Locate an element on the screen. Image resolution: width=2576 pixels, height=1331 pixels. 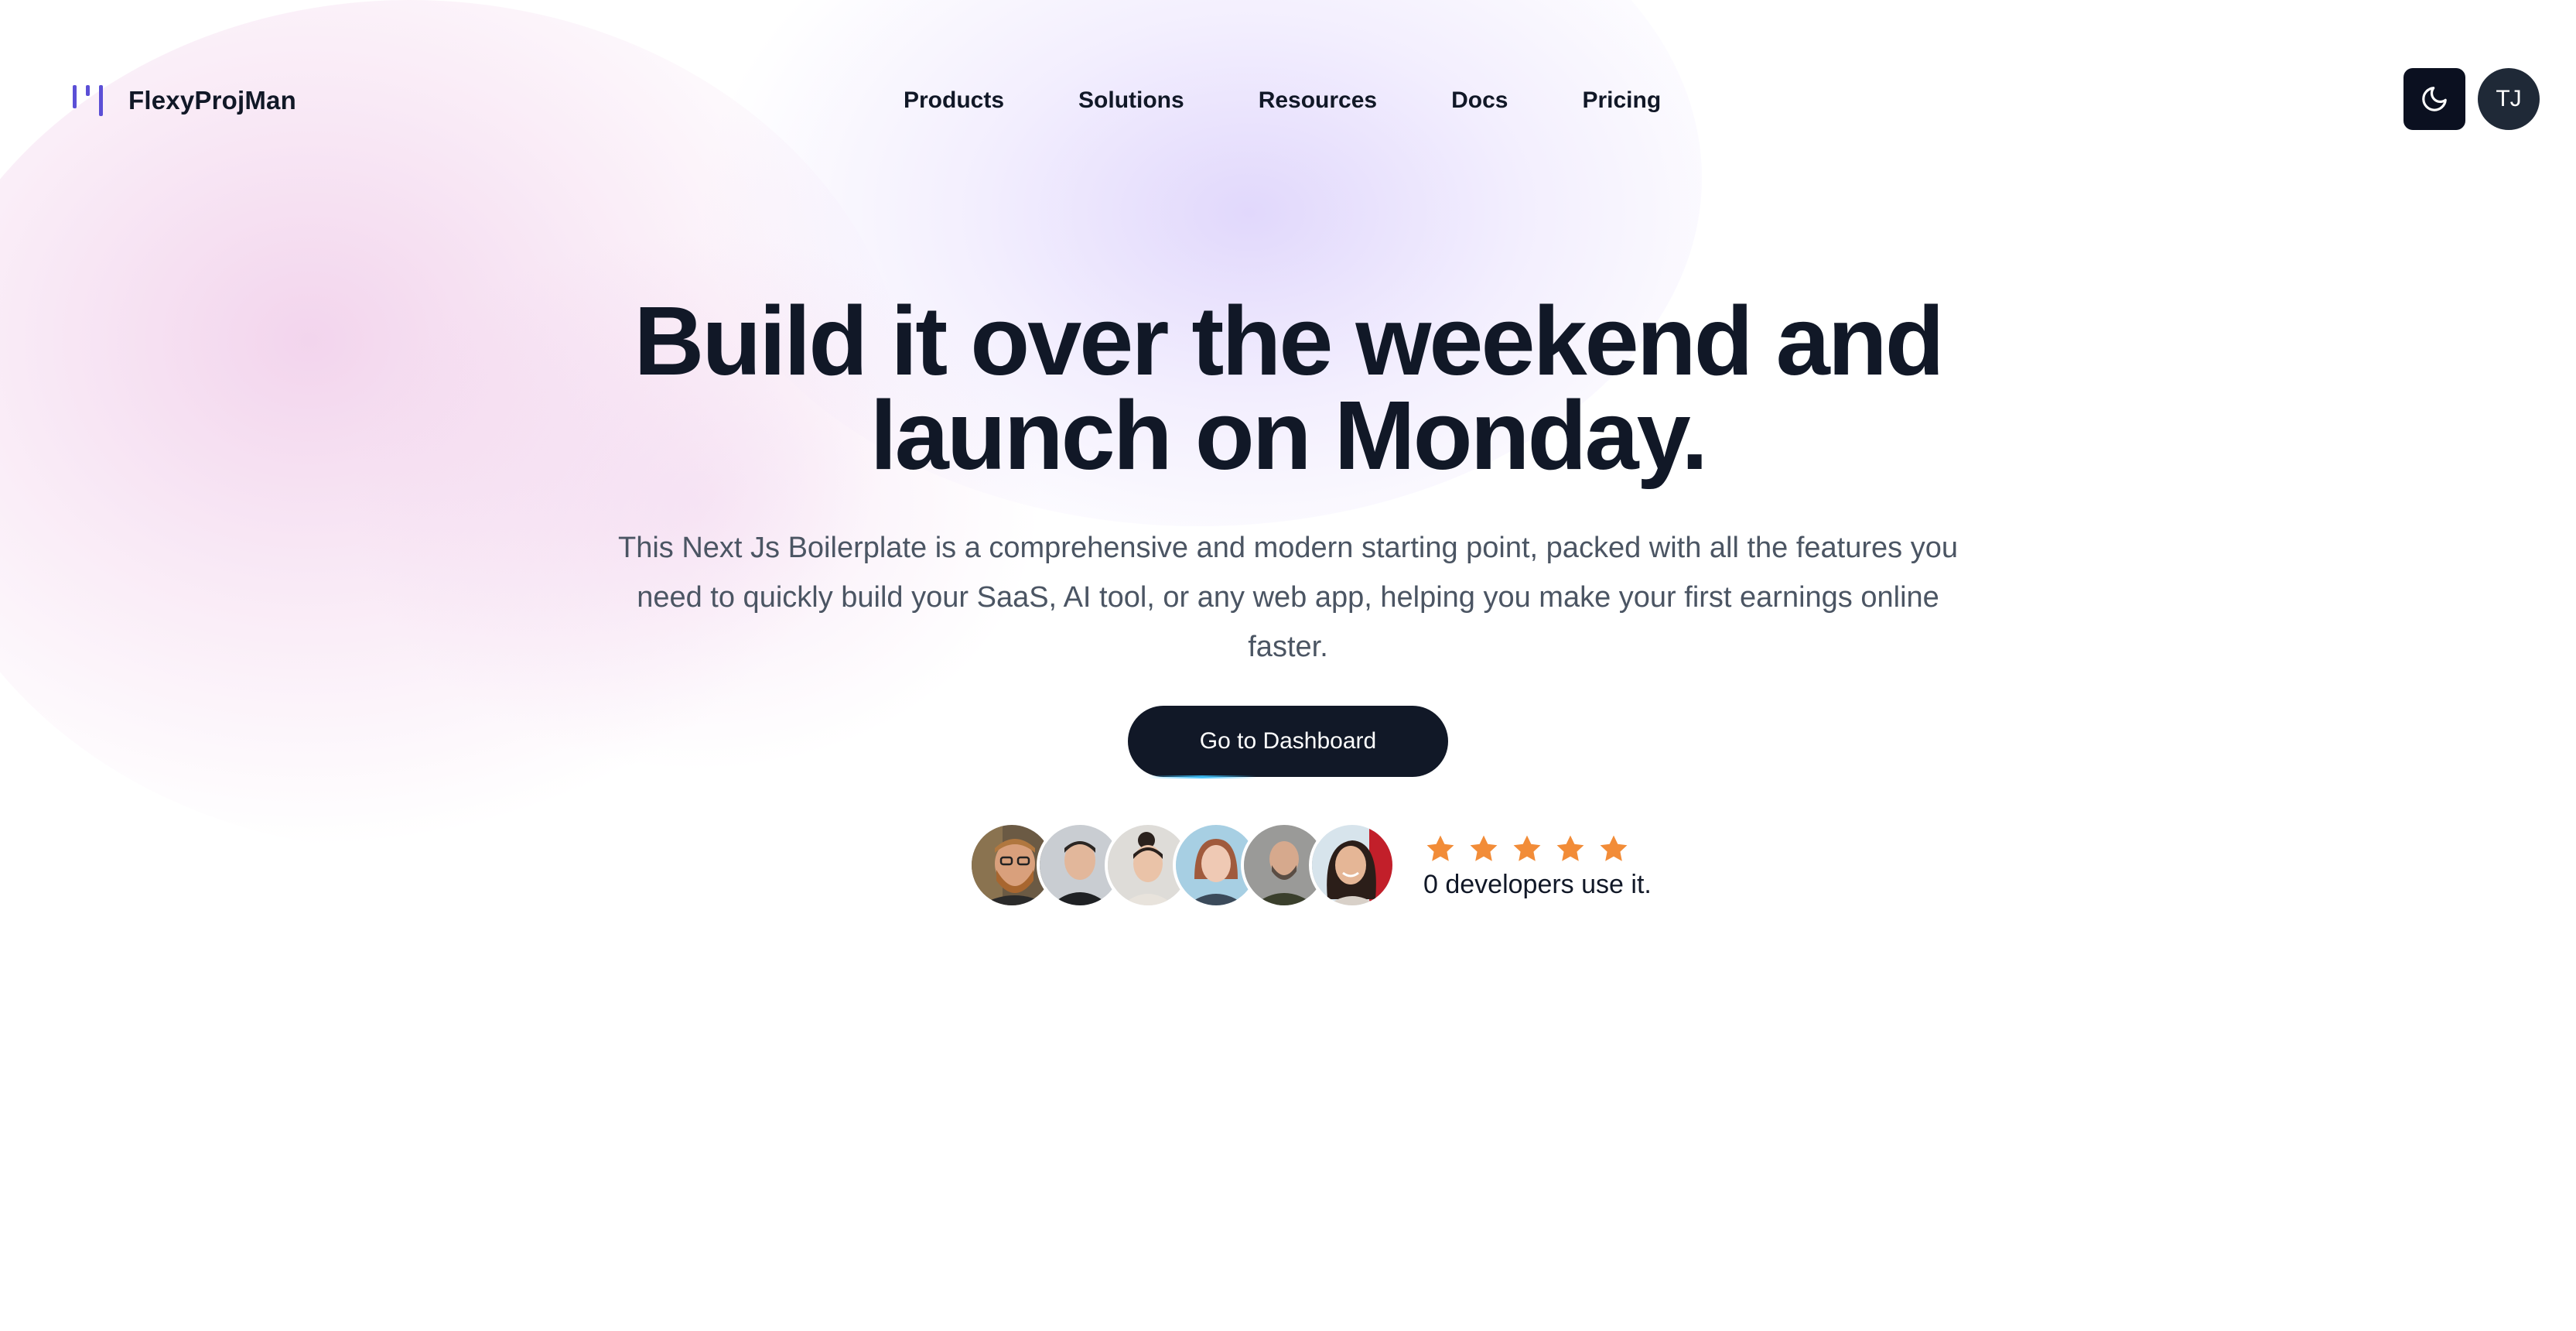
hero-title-line-1: Build it over the weekend and is located at coordinates (1289, 340).